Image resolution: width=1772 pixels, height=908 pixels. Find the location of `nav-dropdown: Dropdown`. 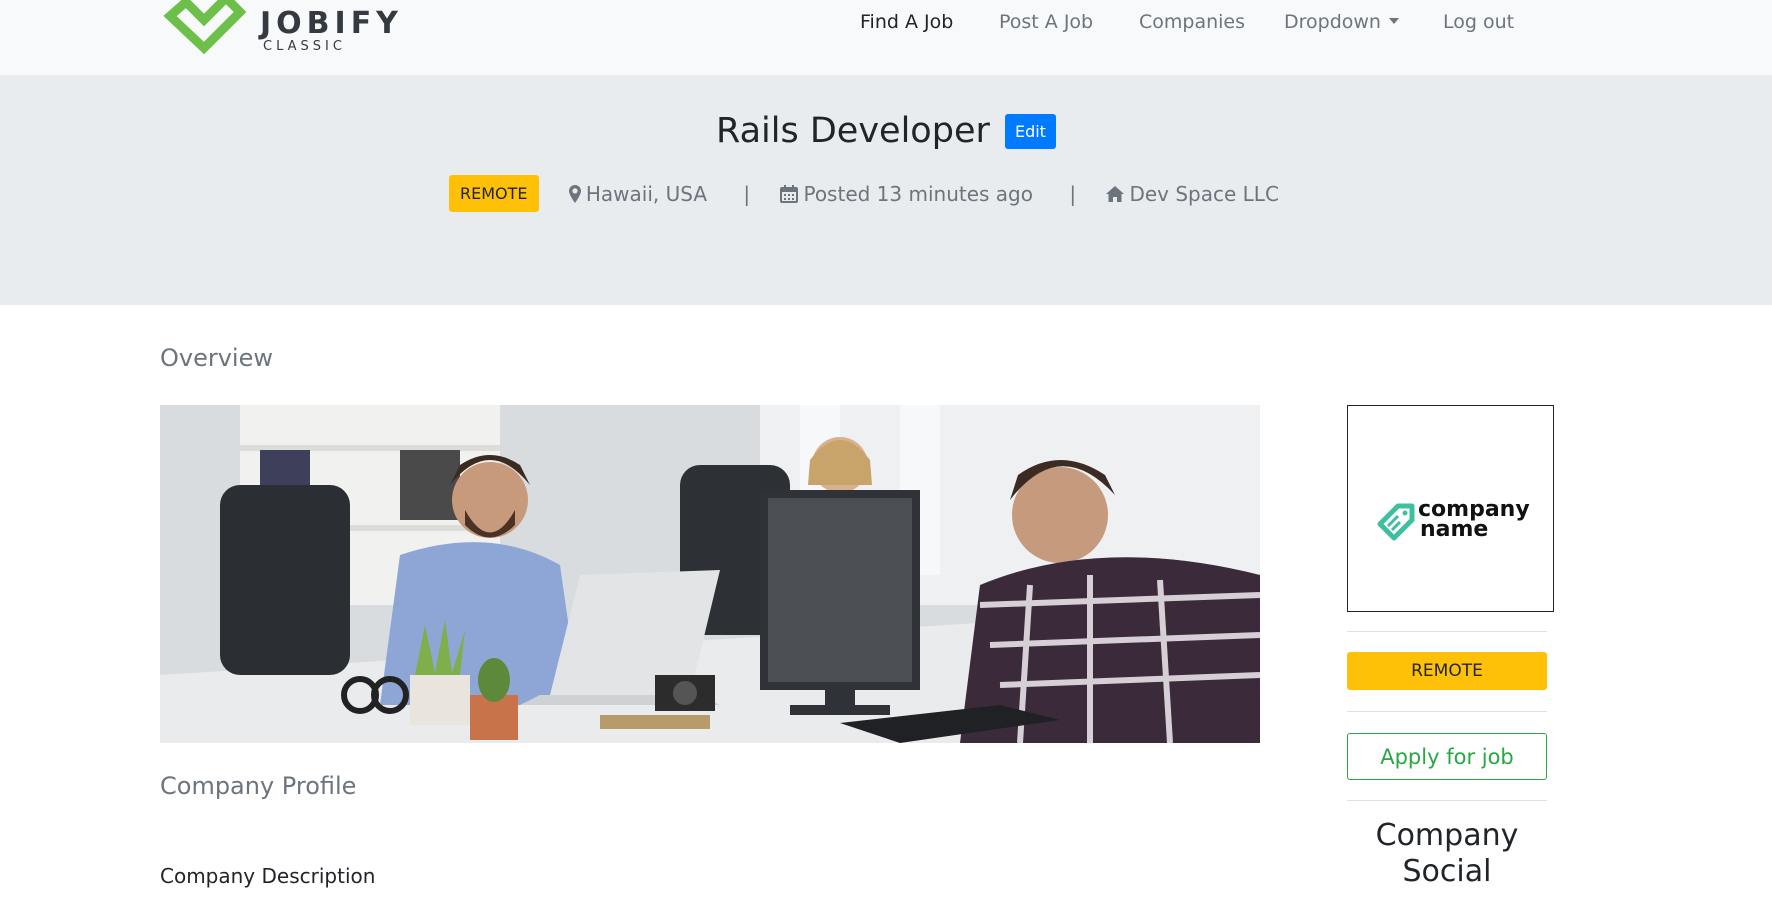

nav-dropdown: Dropdown is located at coordinates (1341, 22).